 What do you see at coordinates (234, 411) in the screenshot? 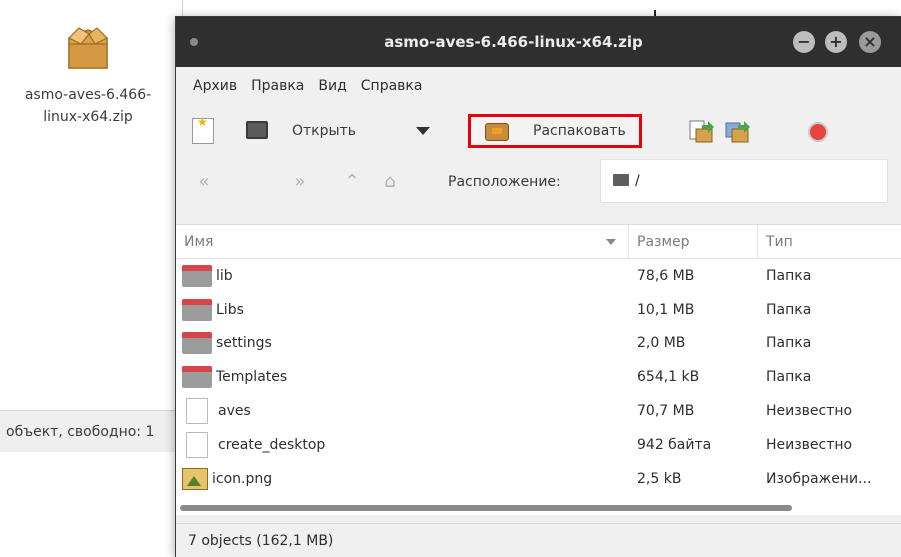
I see `row-name: aves` at bounding box center [234, 411].